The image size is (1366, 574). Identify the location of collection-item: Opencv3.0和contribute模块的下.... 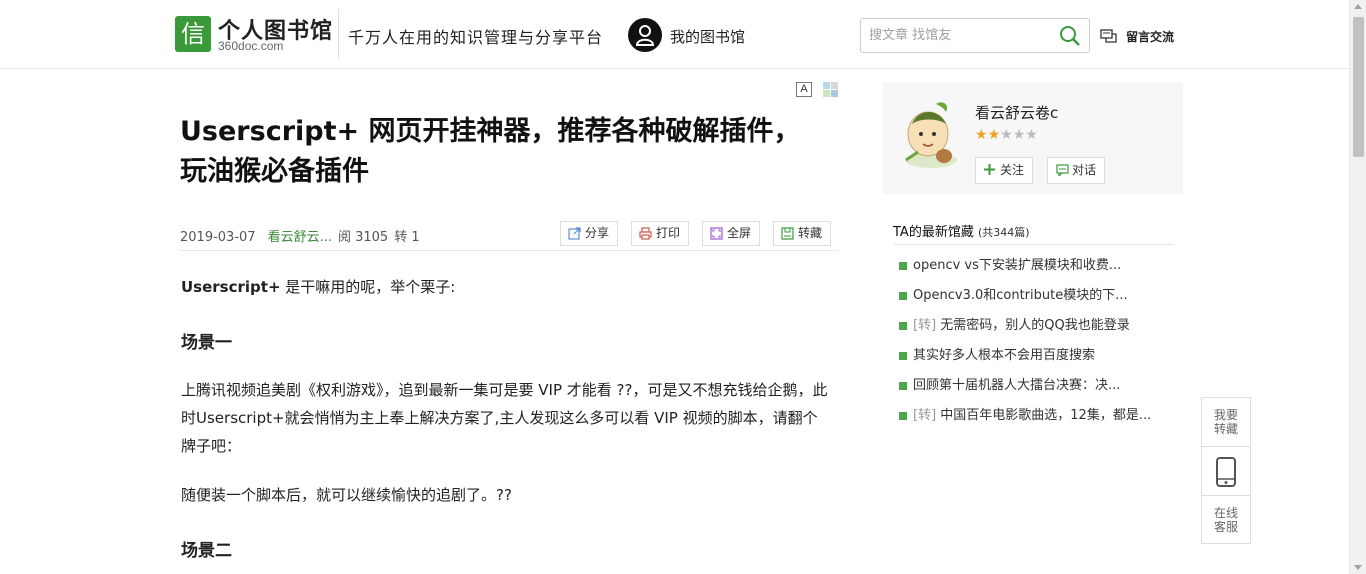
(1025, 301).